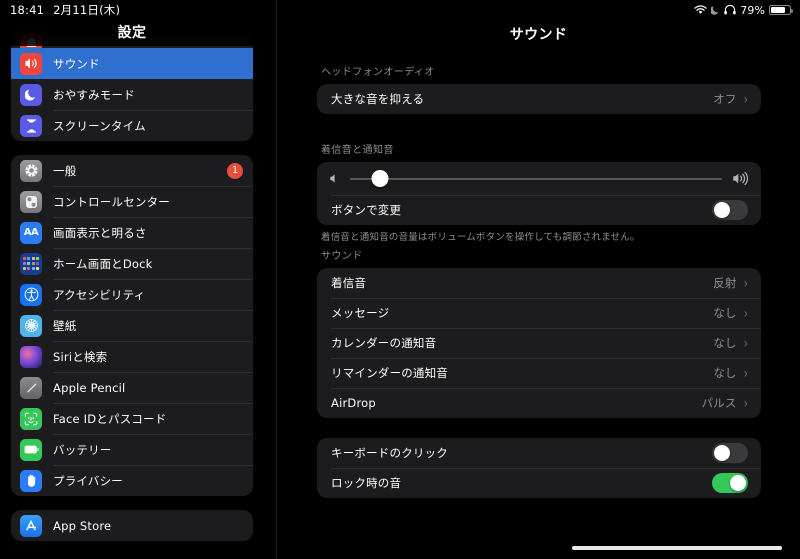 This screenshot has height=559, width=800. Describe the element at coordinates (132, 449) in the screenshot. I see `sidebar-item-battery: バッテリー` at that location.